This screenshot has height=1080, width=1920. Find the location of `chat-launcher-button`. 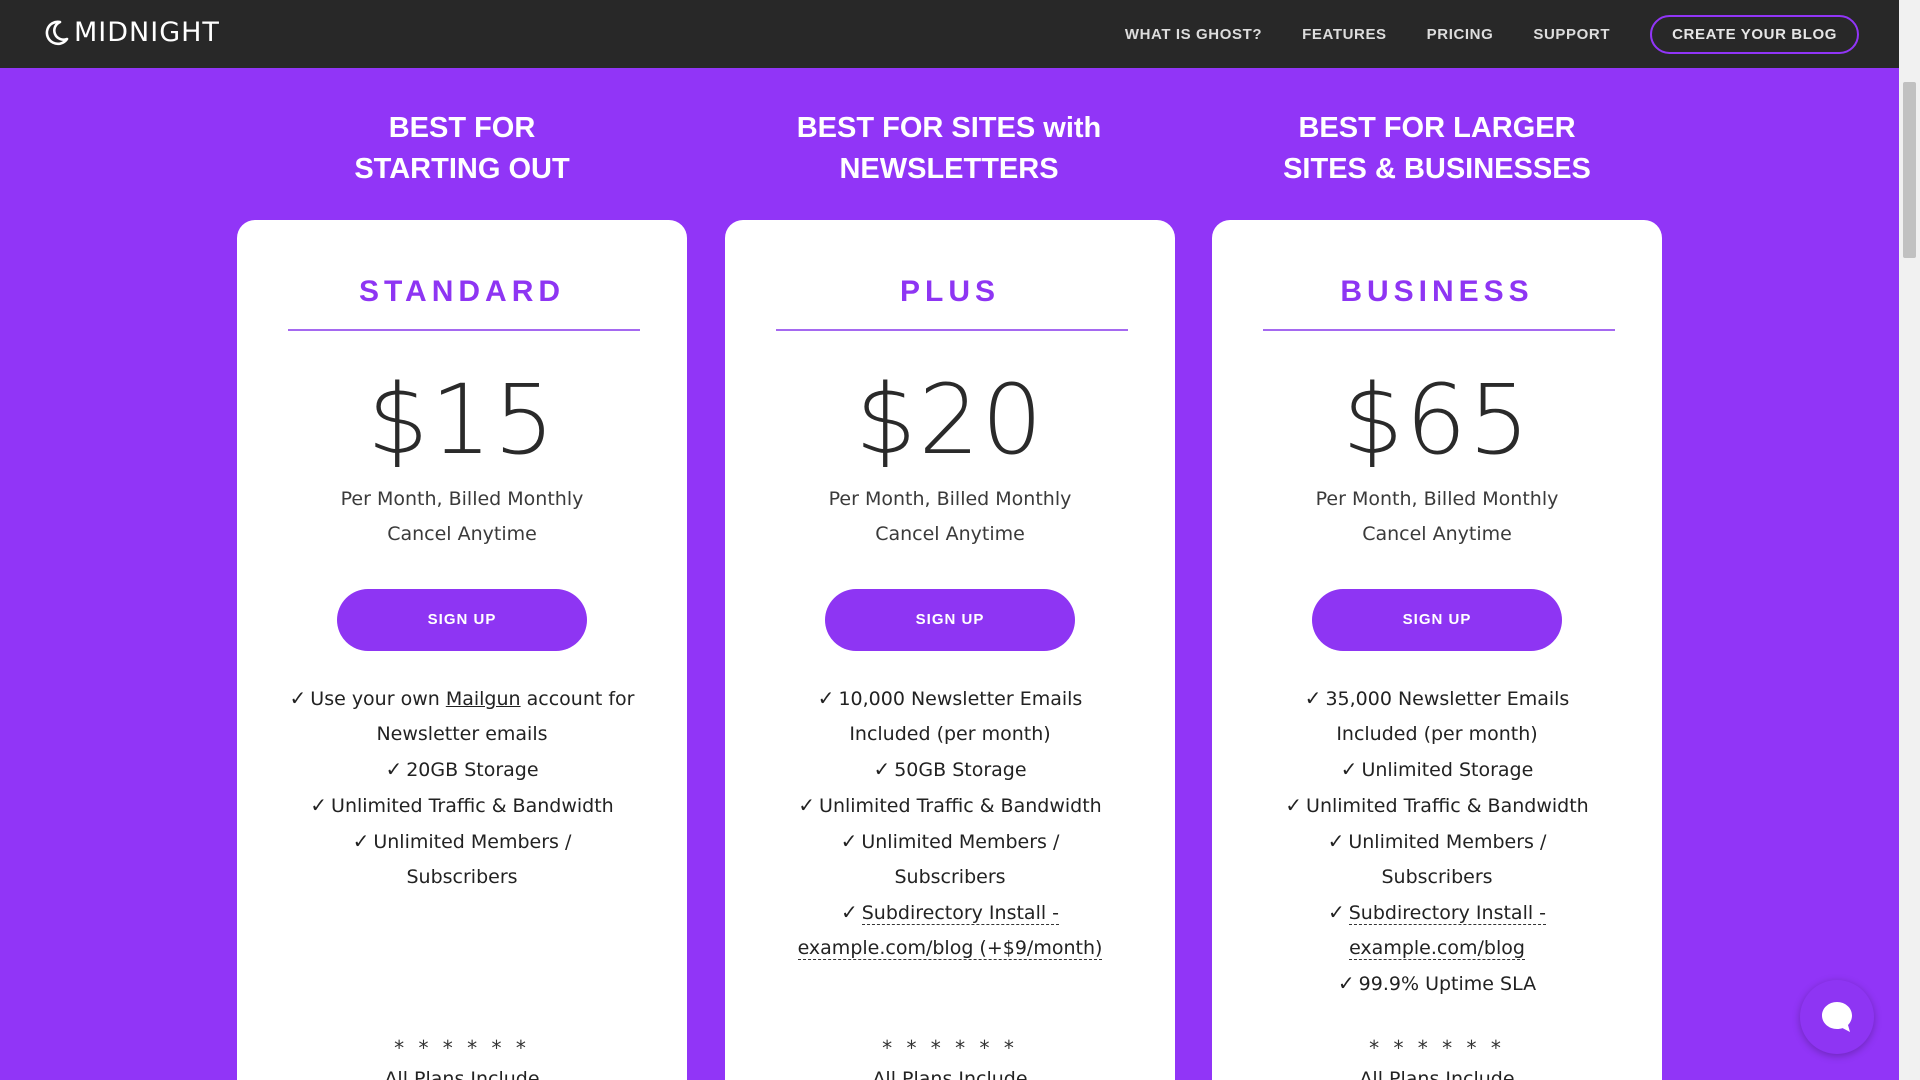

chat-launcher-button is located at coordinates (1837, 1017).